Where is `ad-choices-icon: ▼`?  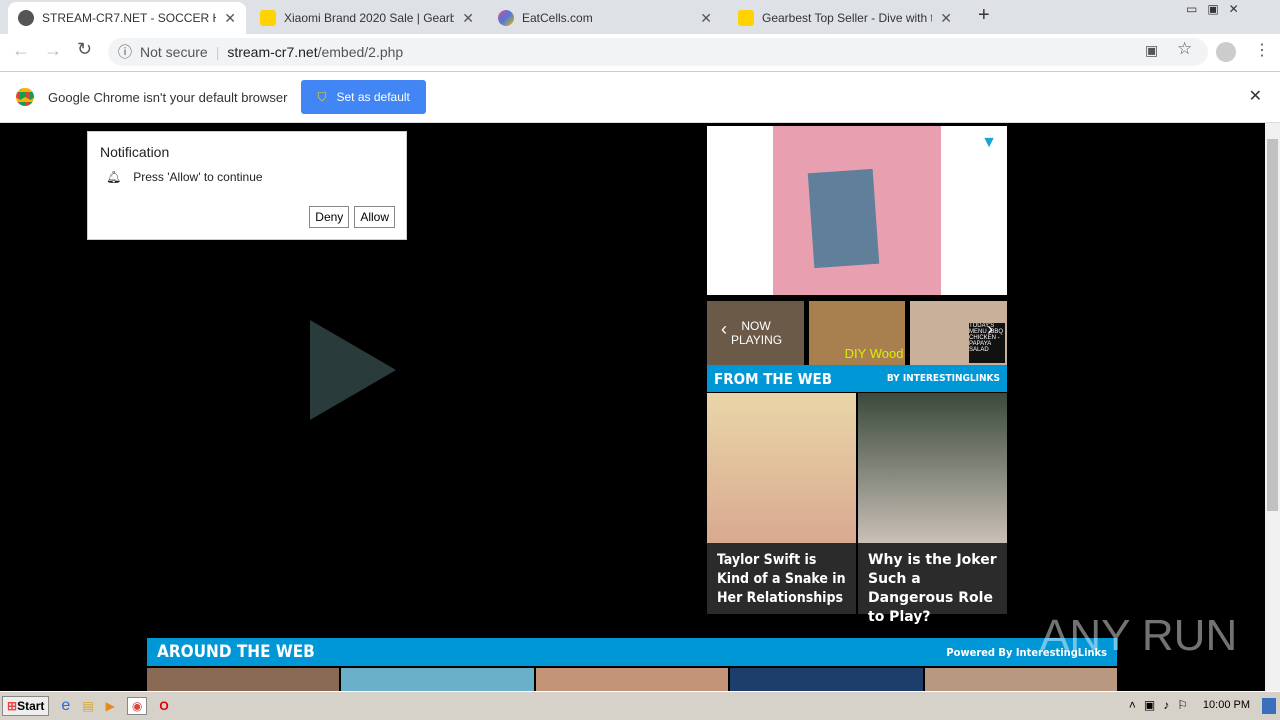 ad-choices-icon: ▼ is located at coordinates (989, 143).